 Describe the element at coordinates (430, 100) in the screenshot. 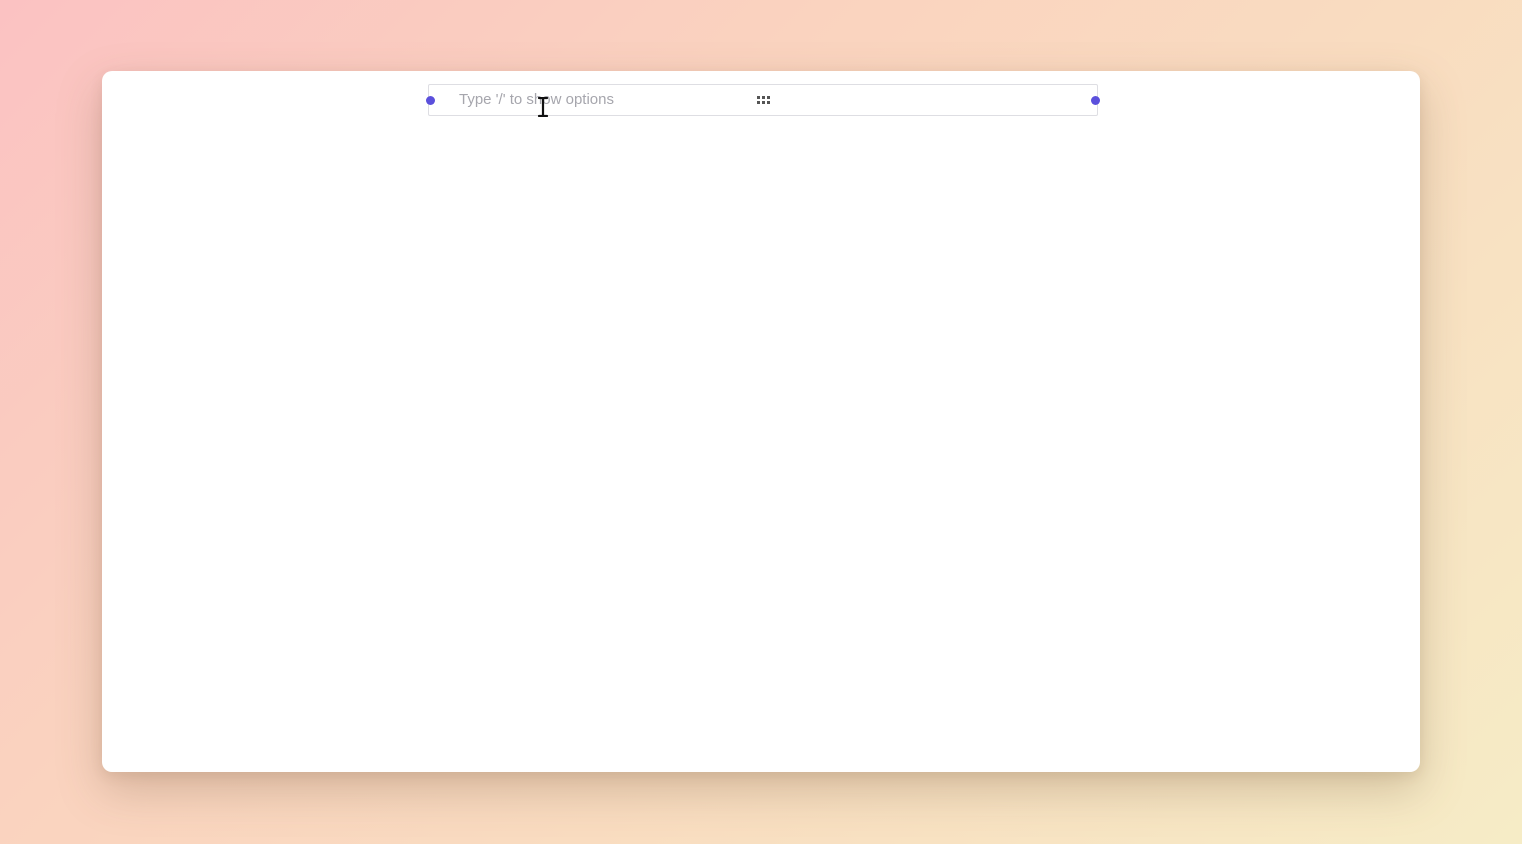

I see `resize-handle-left` at that location.